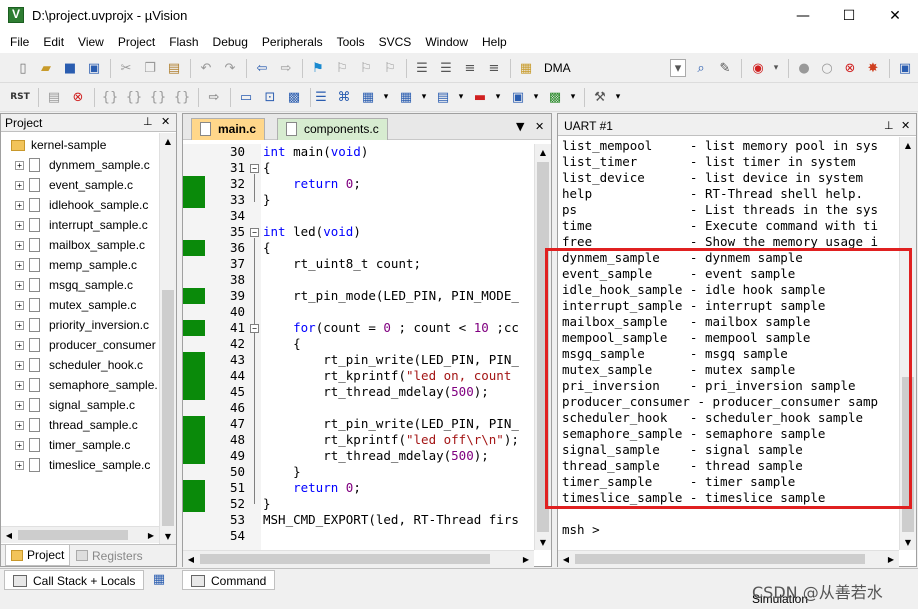 This screenshot has height=609, width=918. Describe the element at coordinates (536, 97) in the screenshot. I see `trace-dropdown-icon: ▾` at that location.